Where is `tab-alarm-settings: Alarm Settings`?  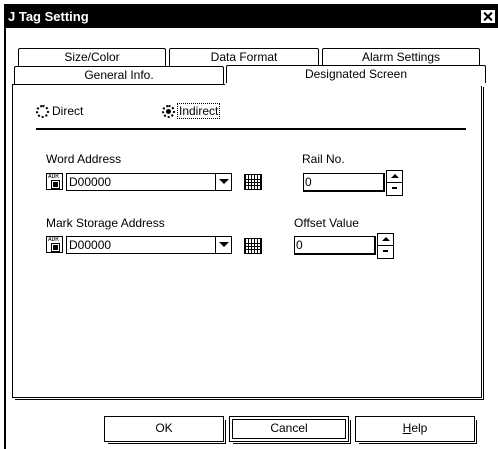 tab-alarm-settings: Alarm Settings is located at coordinates (401, 57).